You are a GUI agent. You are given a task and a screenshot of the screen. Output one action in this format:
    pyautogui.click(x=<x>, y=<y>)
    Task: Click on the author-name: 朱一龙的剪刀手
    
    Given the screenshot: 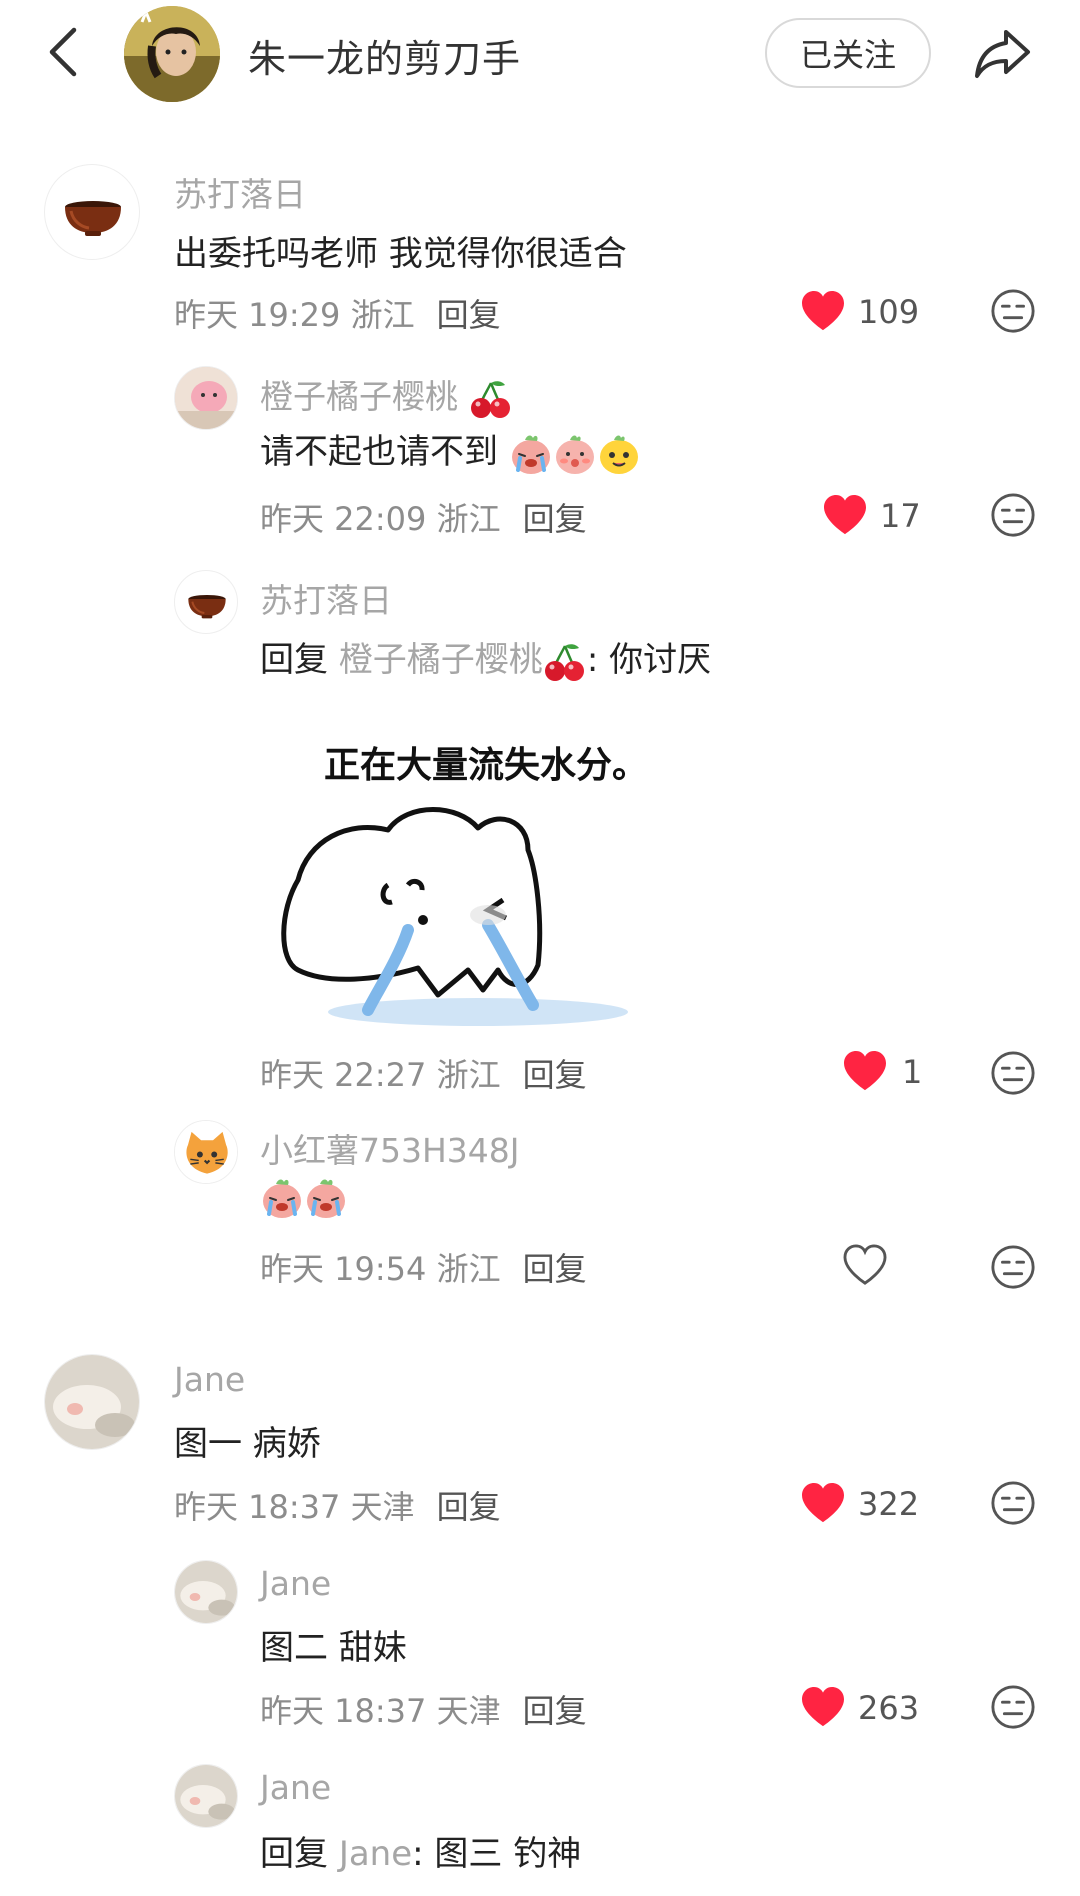 What is the action you would take?
    pyautogui.click(x=384, y=55)
    